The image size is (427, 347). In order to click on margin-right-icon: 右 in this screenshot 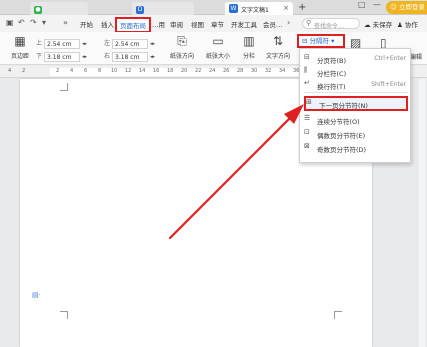, I will do `click(107, 56)`.